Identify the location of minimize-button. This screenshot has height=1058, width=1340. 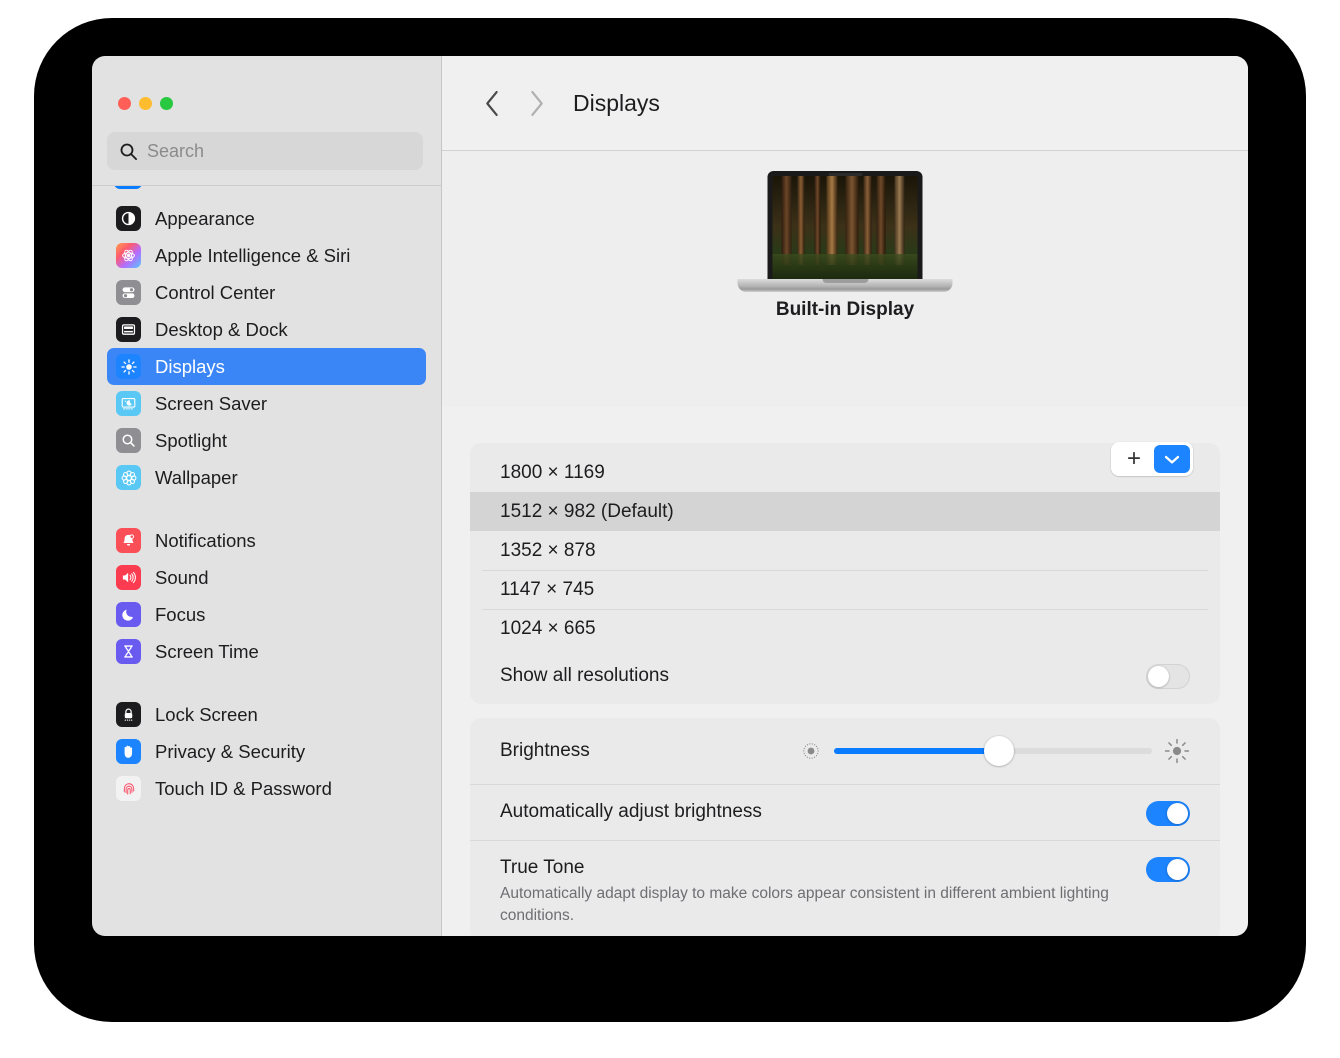
(145, 103).